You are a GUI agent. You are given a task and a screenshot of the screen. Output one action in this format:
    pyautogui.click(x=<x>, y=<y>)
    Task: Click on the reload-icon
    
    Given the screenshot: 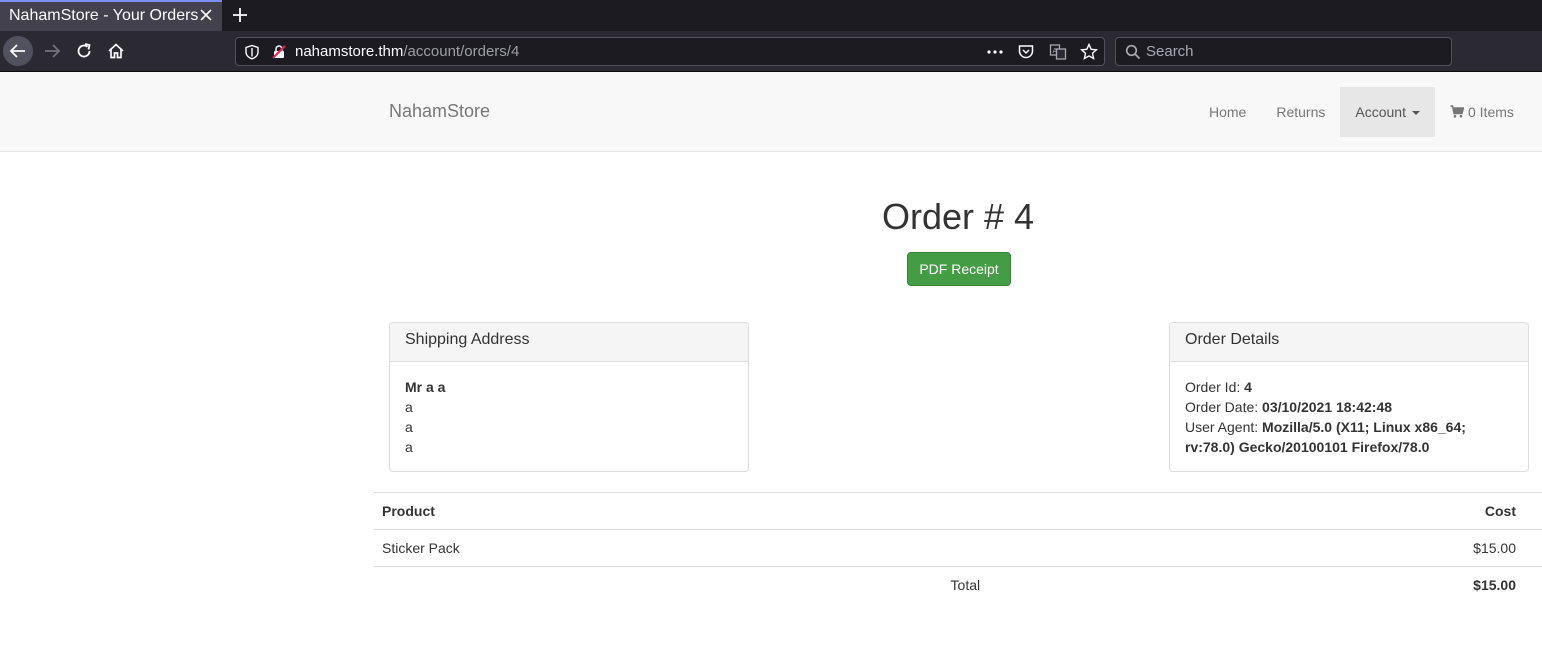 What is the action you would take?
    pyautogui.click(x=84, y=50)
    